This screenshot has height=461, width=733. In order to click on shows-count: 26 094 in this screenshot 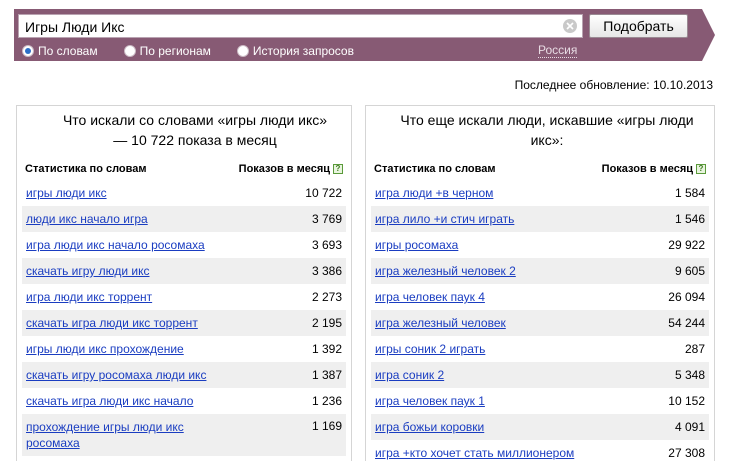, I will do `click(686, 297)`.